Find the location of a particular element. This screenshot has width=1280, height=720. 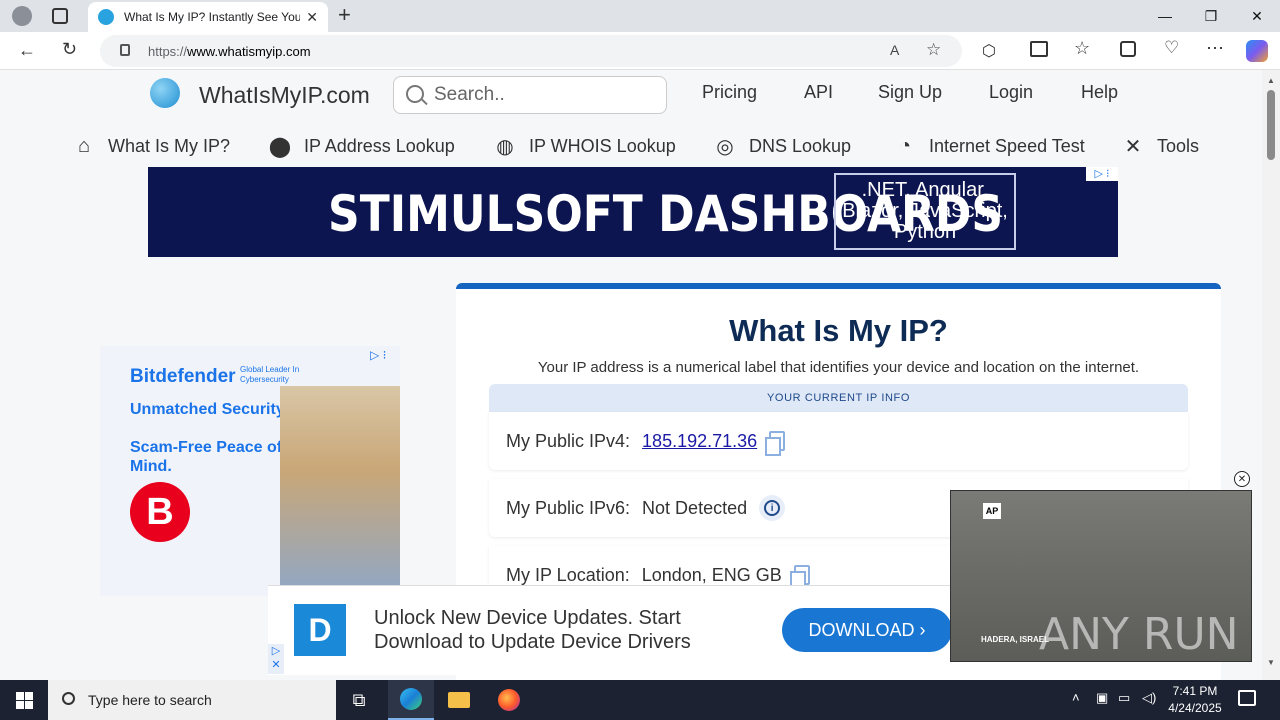

ap-badge: AP is located at coordinates (992, 511).